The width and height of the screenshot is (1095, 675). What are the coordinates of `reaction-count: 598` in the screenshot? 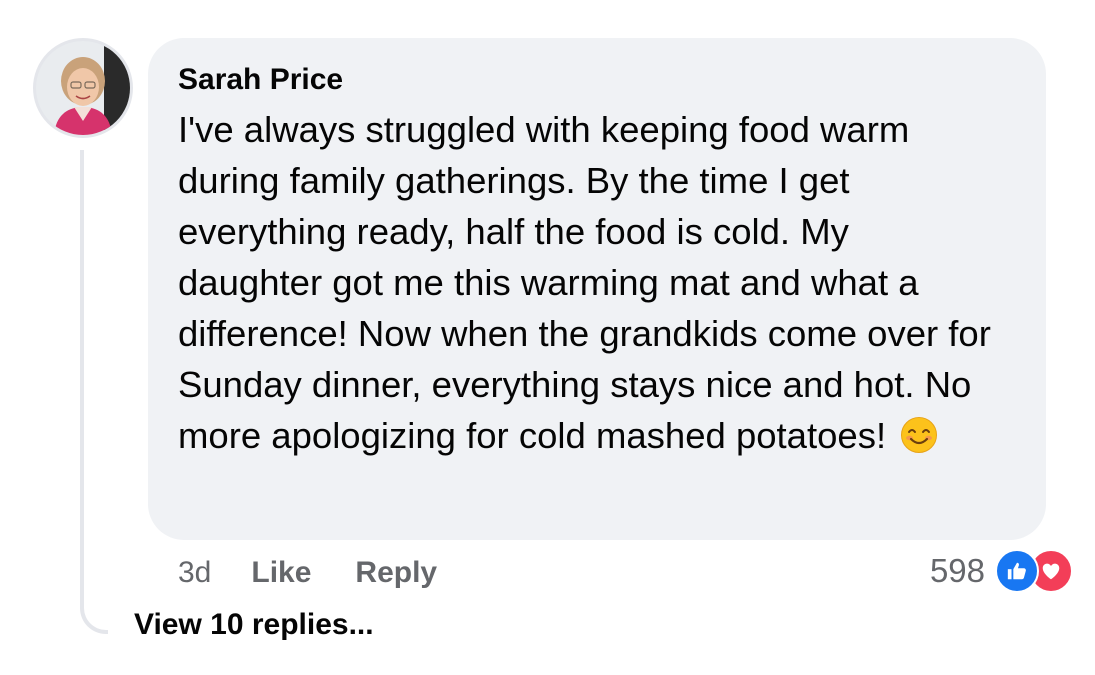 It's located at (957, 570).